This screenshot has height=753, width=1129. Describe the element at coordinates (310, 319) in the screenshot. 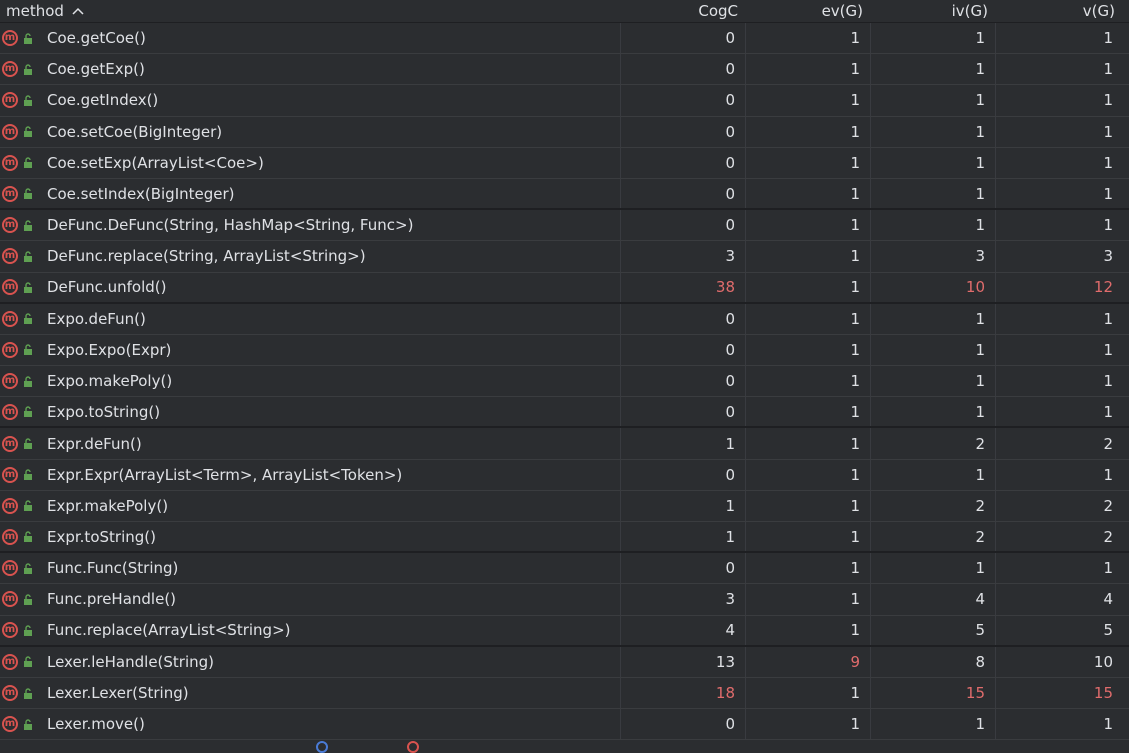

I see `method-cell: m Expo.deFun()` at that location.